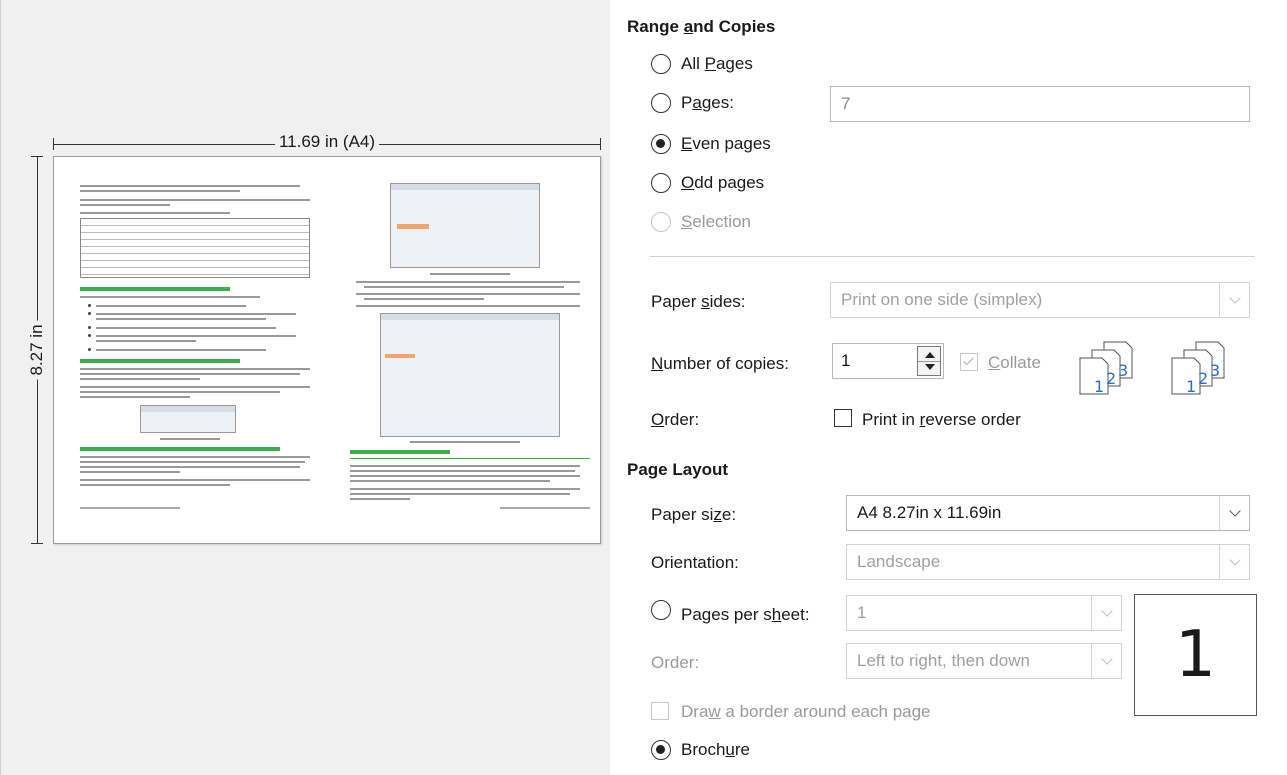  I want to click on preview-heading-printer, so click(160, 361).